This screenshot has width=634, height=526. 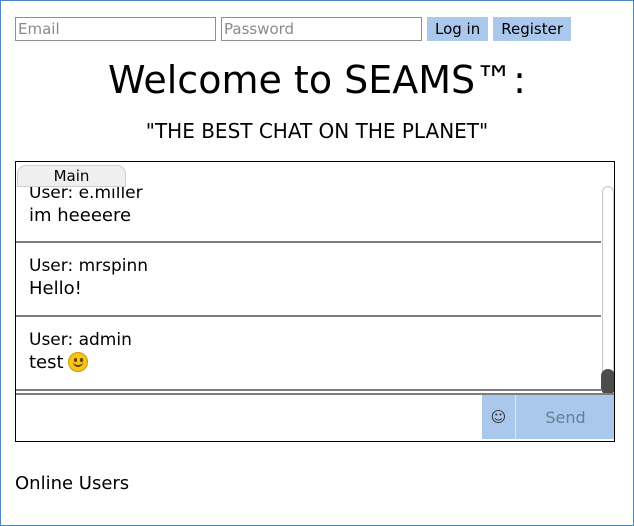 I want to click on message-text: test, so click(x=46, y=362).